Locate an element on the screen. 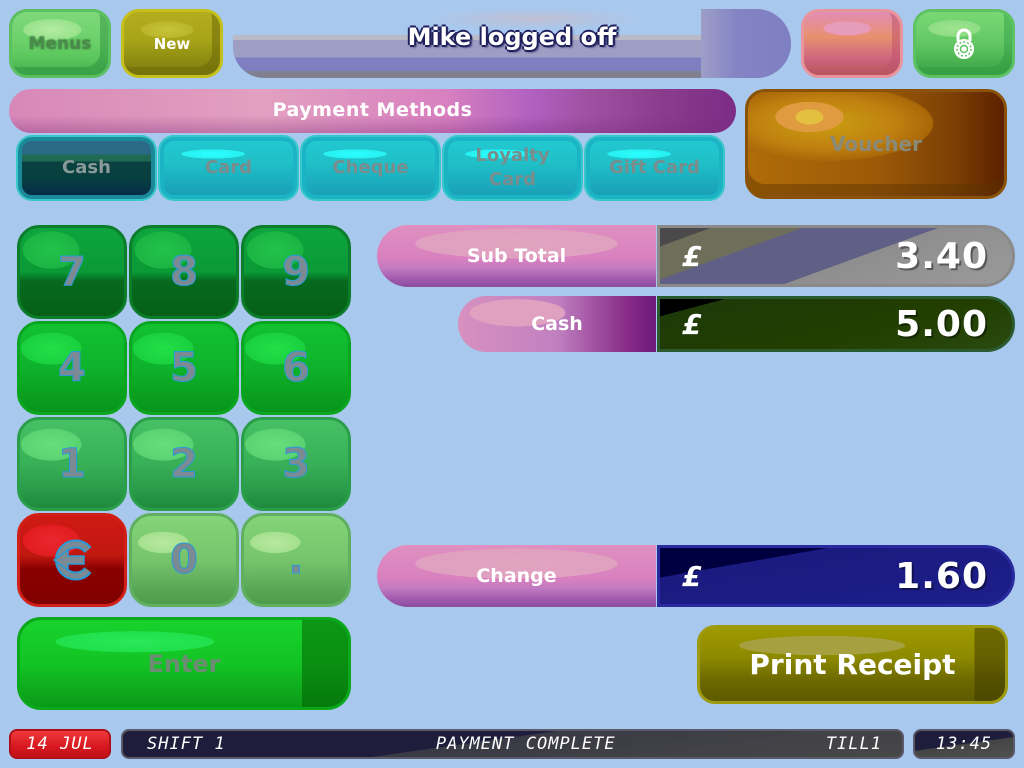 The width and height of the screenshot is (1024, 768). print-receipt-label: Print Receipt is located at coordinates (852, 664).